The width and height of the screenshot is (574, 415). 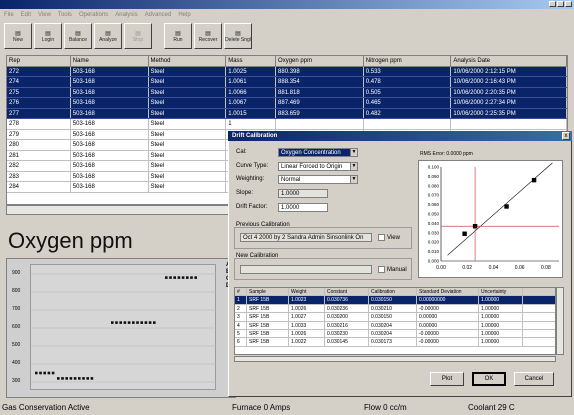 I want to click on status-furnace: Furnace 0 Amps, so click(x=261, y=407).